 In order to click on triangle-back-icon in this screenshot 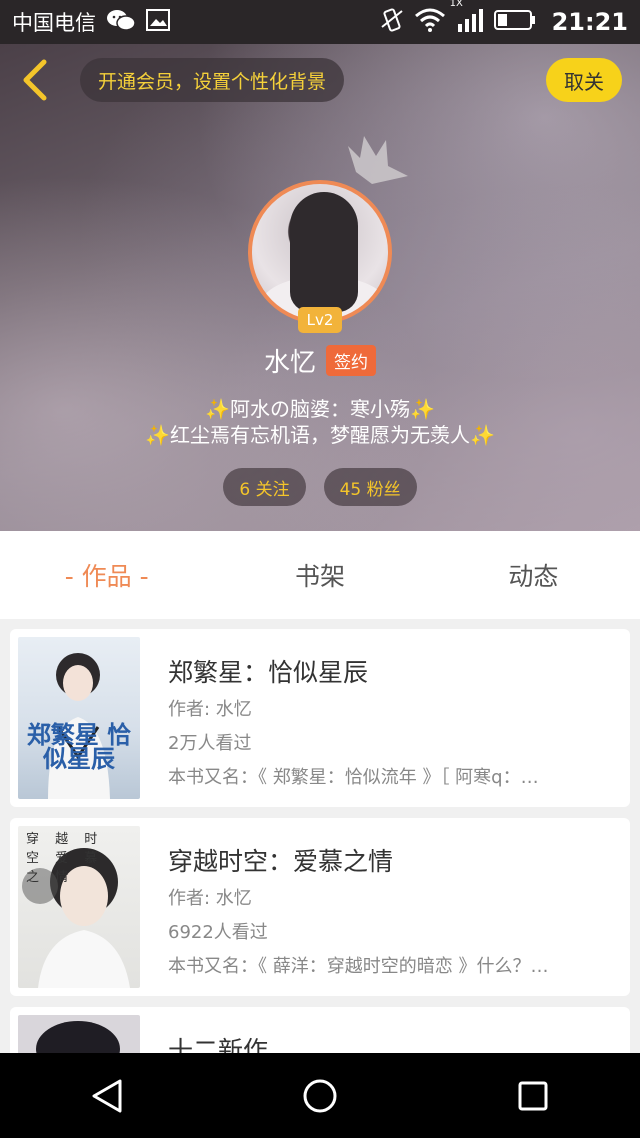, I will do `click(107, 1095)`.